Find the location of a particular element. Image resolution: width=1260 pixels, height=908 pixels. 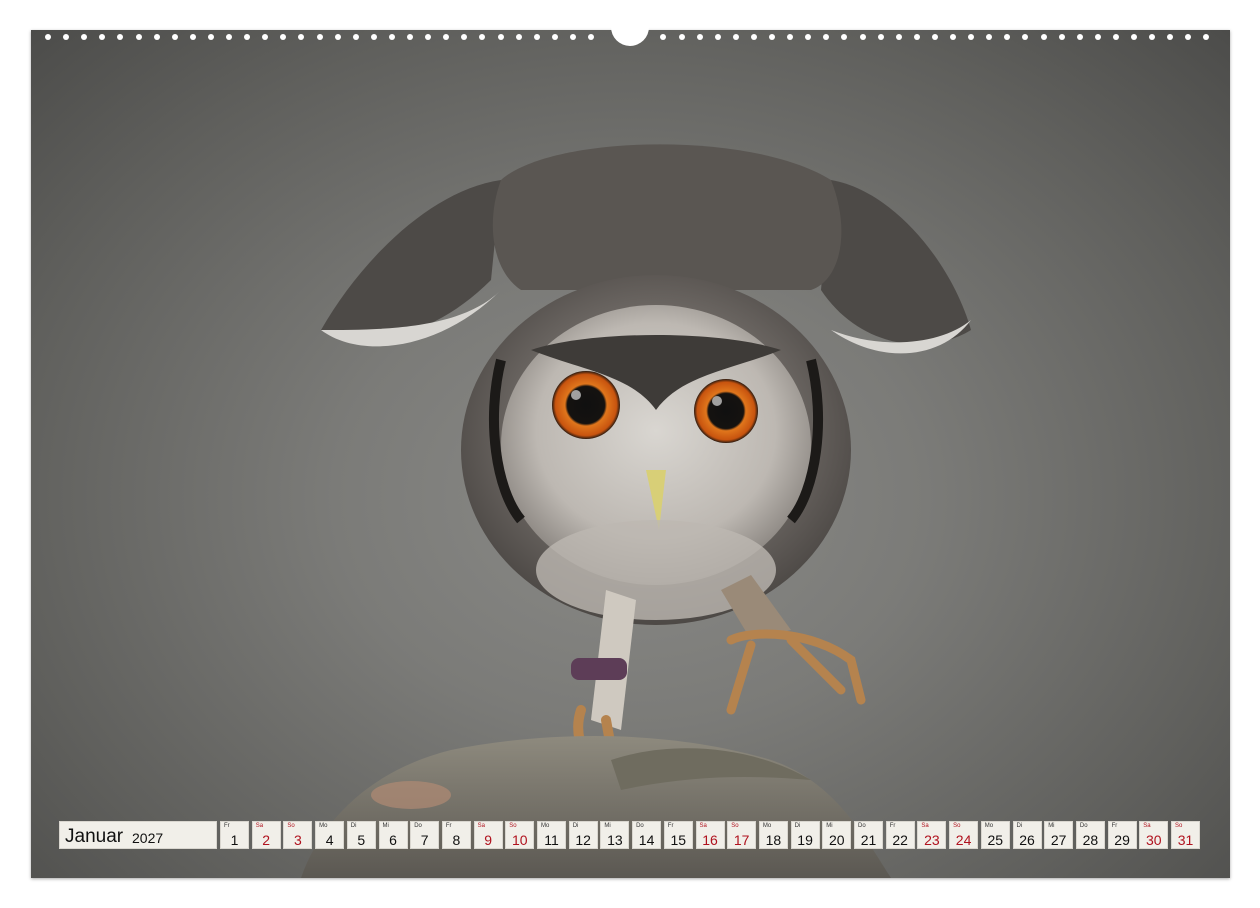

day-cell: Sa 30 is located at coordinates (1154, 835).